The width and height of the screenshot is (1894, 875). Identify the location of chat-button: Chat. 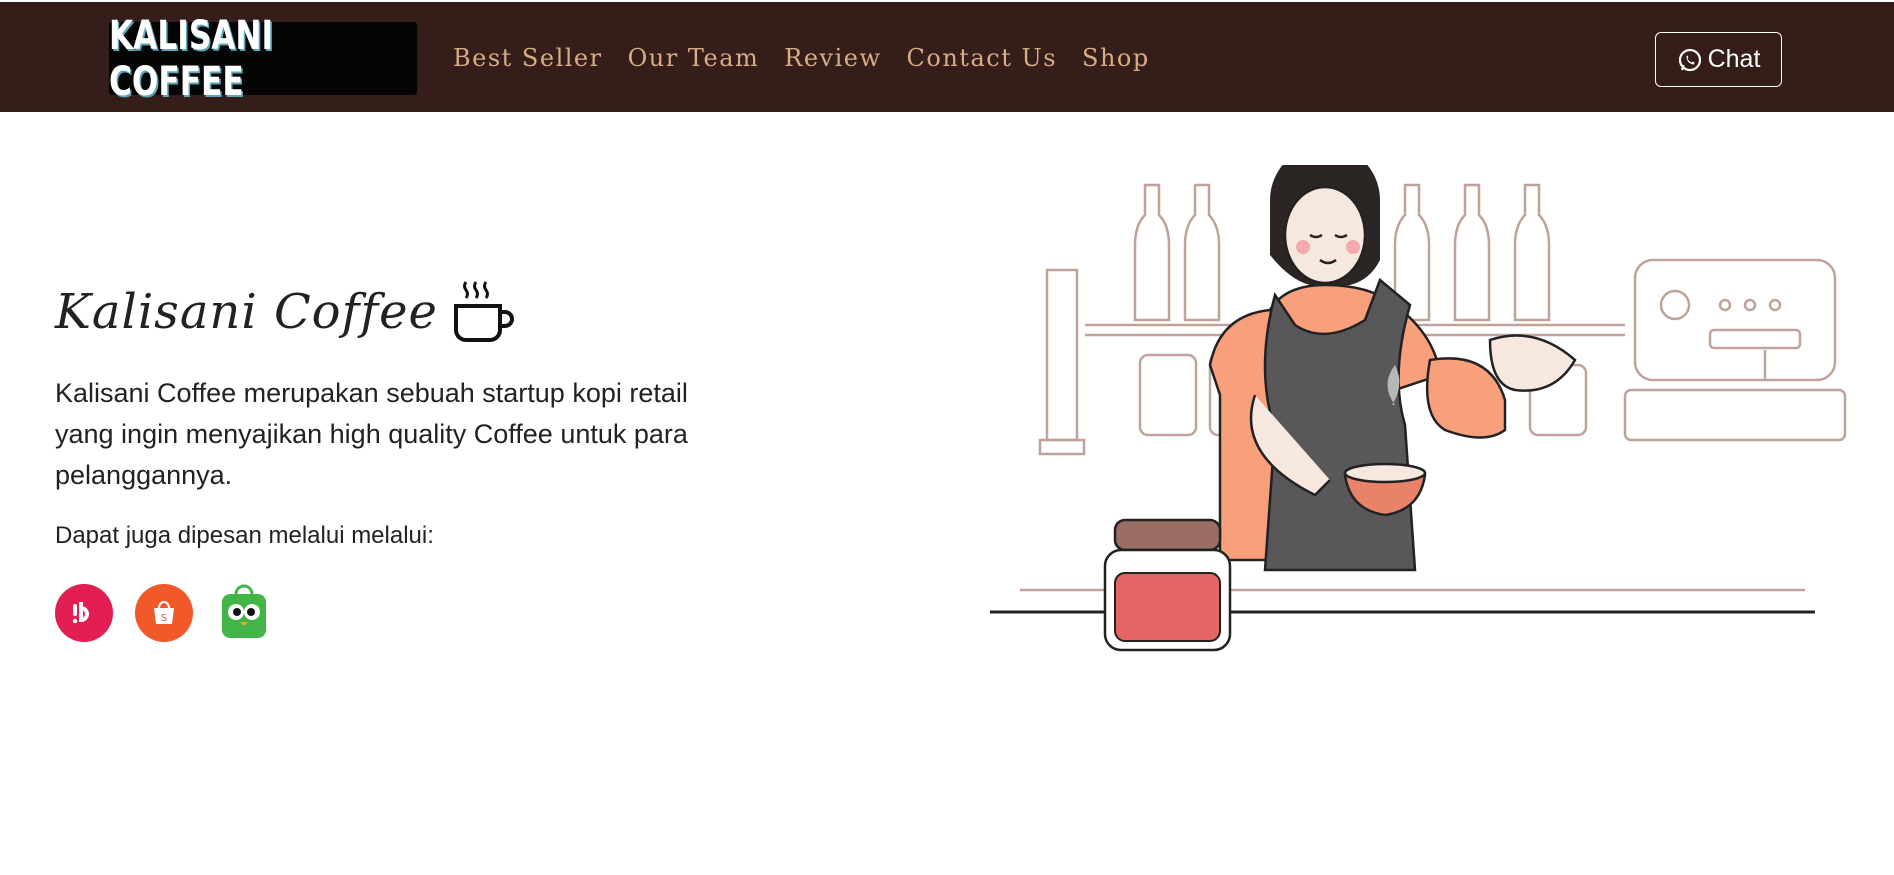
(1718, 59).